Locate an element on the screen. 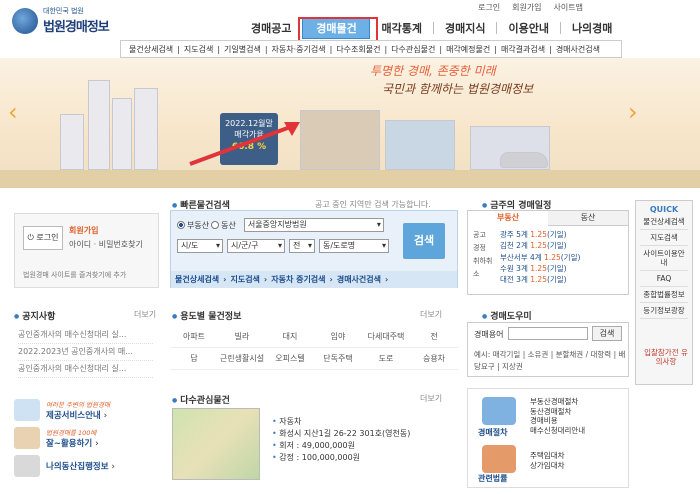  procedure-label: 경매절차 is located at coordinates (492, 432).